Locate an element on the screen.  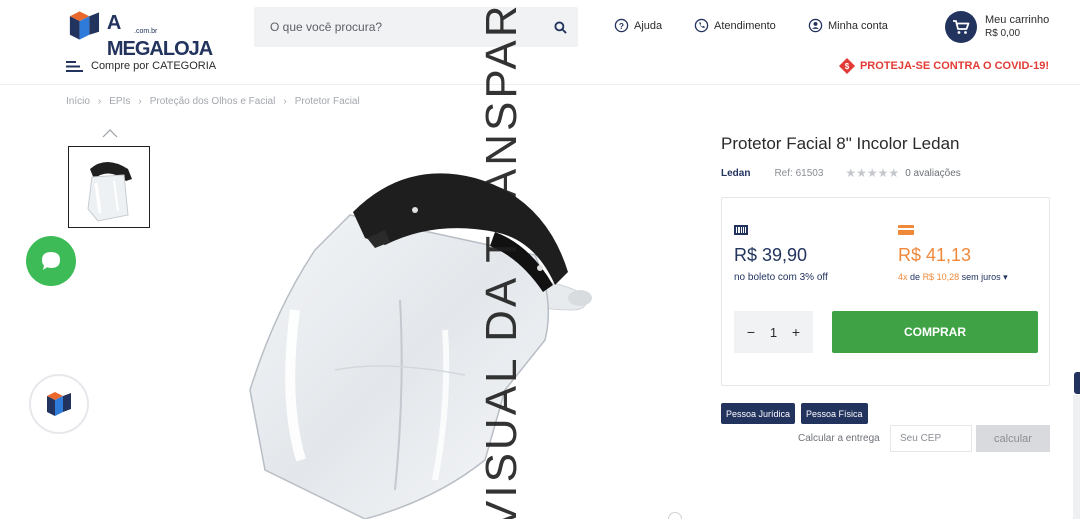
breadcrumb-current: Protetor Facial is located at coordinates (327, 101).